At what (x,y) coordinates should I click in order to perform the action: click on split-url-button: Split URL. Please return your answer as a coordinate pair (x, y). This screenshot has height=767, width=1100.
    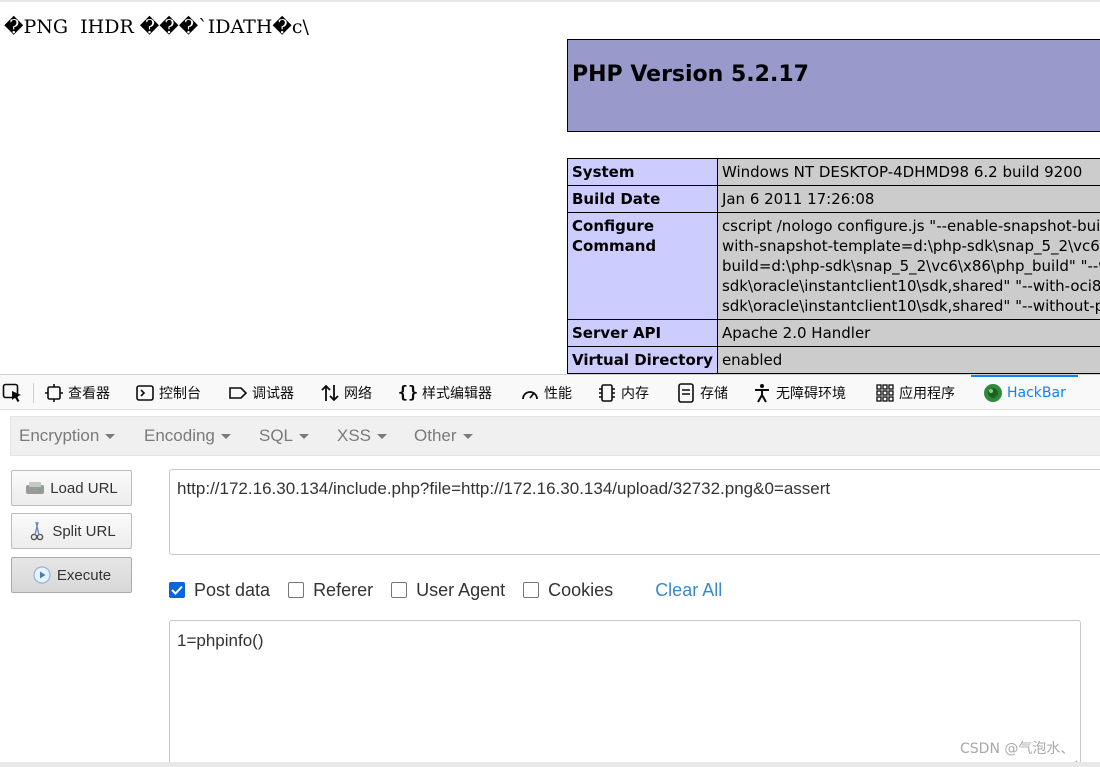
    Looking at the image, I should click on (71, 531).